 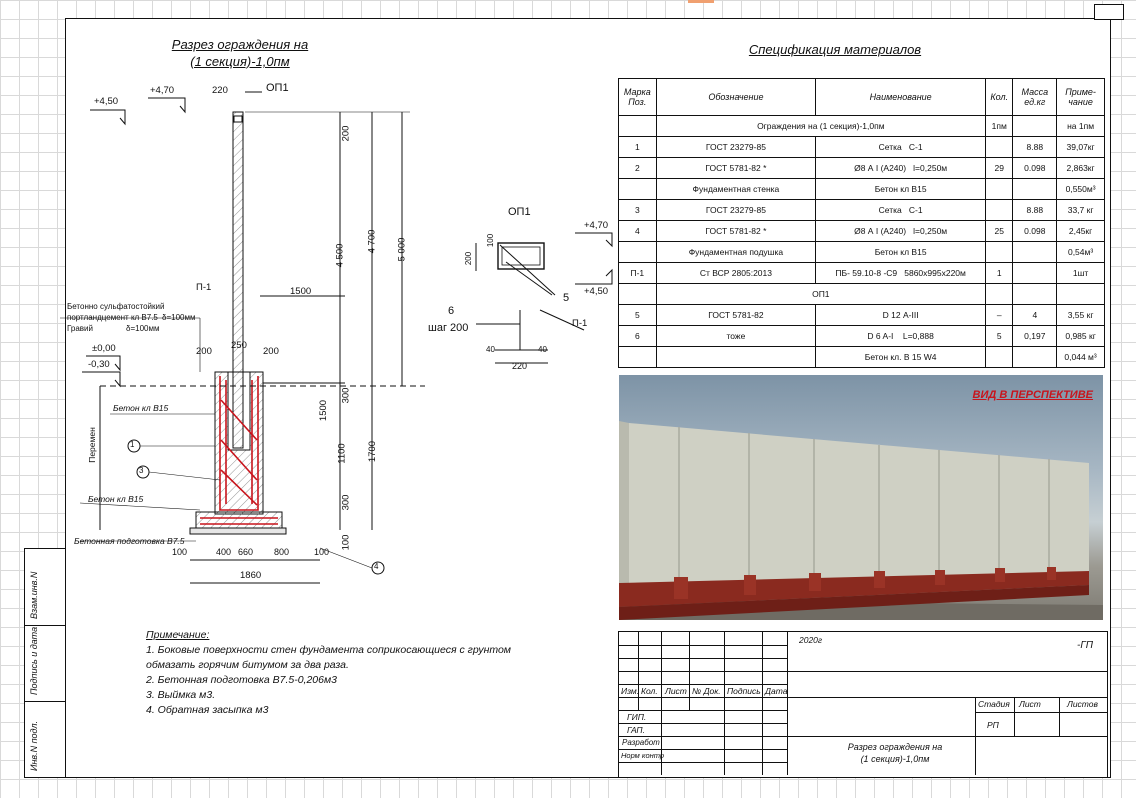 What do you see at coordinates (999, 97) in the screenshot?
I see `spec-h-qty: Кол.` at bounding box center [999, 97].